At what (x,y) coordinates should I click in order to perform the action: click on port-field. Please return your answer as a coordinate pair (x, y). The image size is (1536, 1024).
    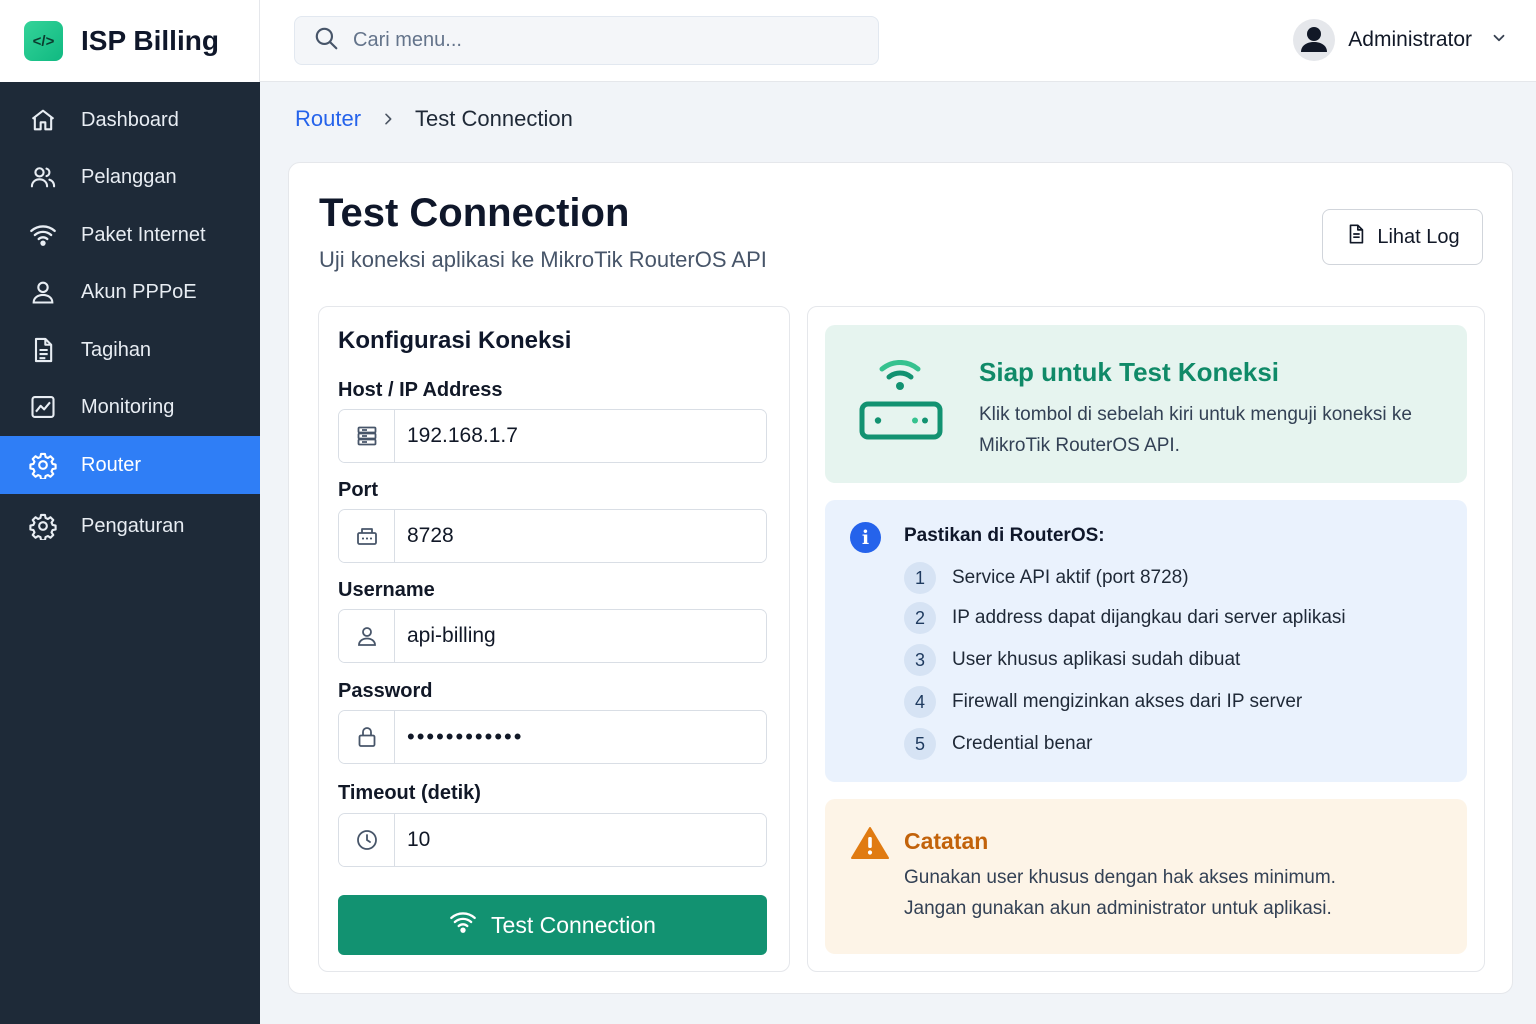
    Looking at the image, I should click on (552, 536).